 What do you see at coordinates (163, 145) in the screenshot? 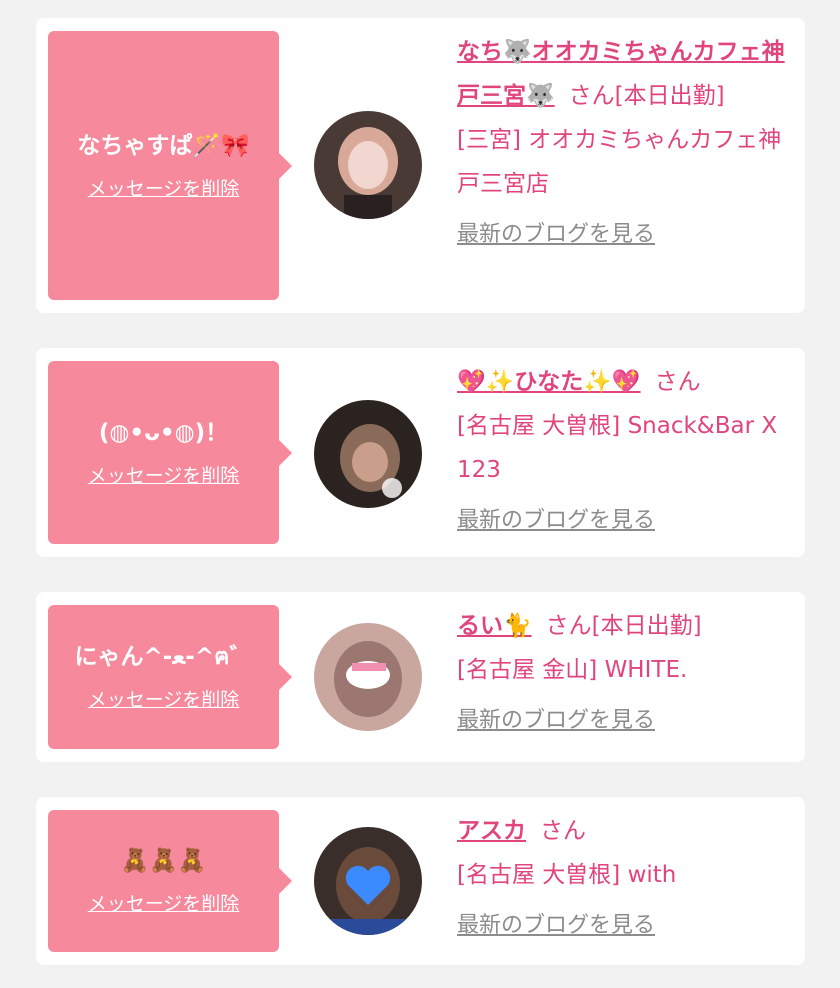
I see `message-text: なちゃすぱ🪄🎀` at bounding box center [163, 145].